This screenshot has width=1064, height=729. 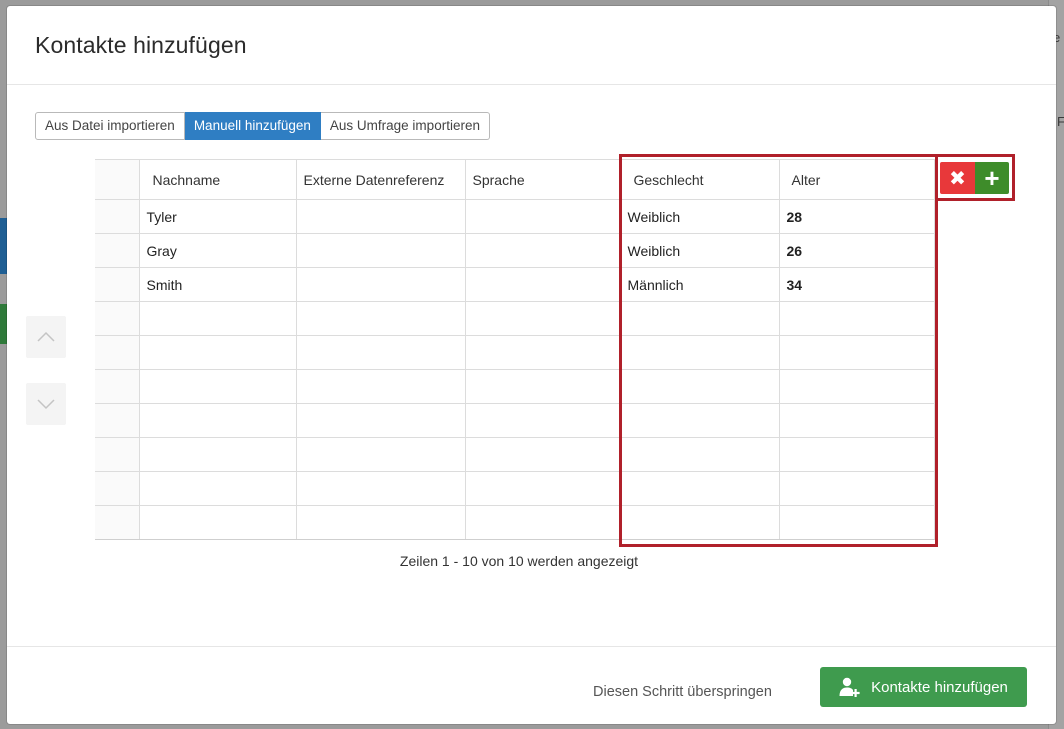 I want to click on column-header-geschlecht: Geschlecht, so click(x=699, y=179).